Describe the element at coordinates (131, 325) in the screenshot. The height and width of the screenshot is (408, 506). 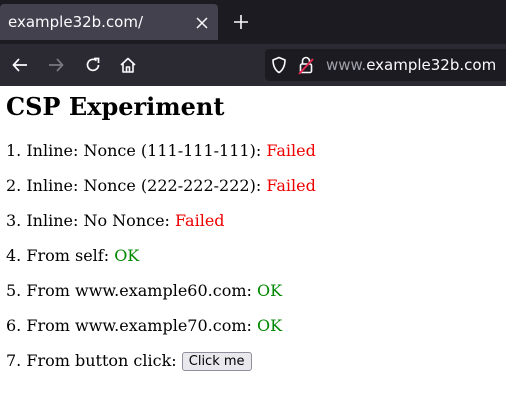
I see `item-label: 6. From www.example70.com:` at that location.